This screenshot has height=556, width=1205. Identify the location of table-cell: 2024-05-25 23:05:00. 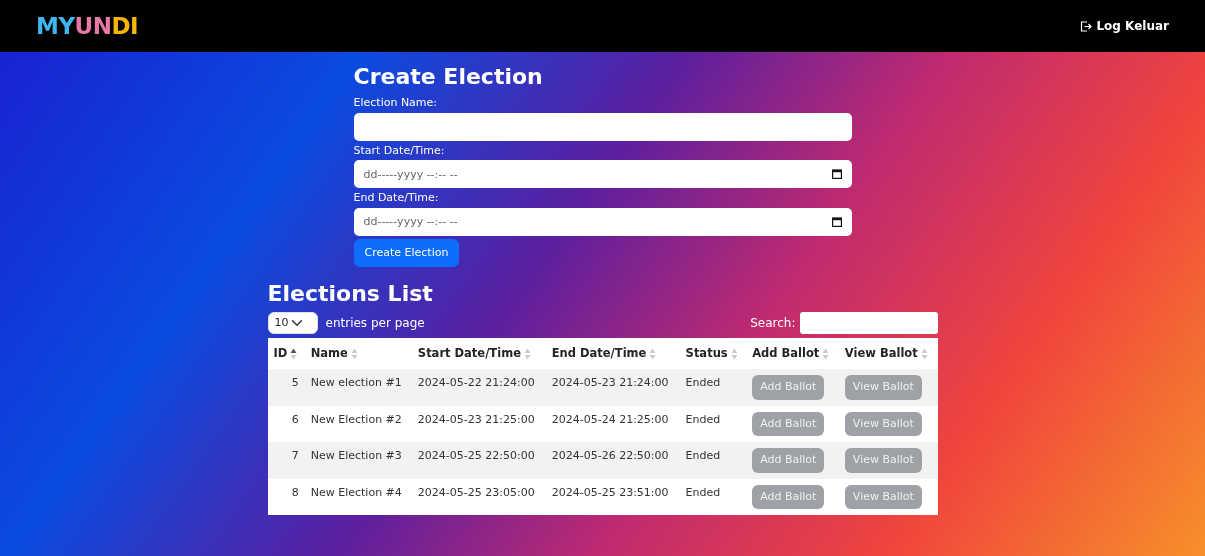
(478, 497).